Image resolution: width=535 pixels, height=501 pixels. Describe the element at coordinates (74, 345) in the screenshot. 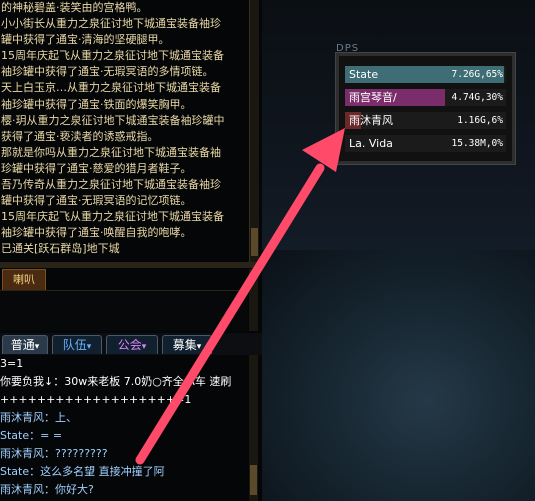

I see `channel-label: 队伍` at that location.